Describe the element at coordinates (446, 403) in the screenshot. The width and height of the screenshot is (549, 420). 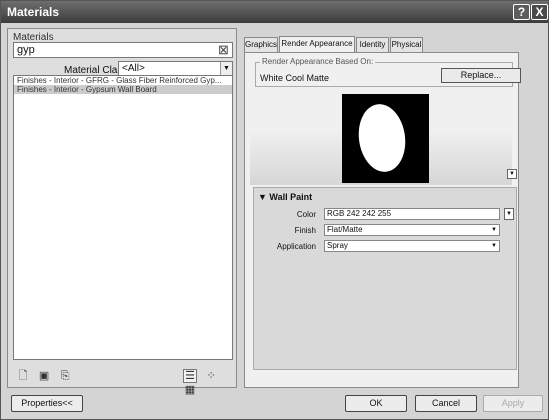
I see `cancel-button: Cancel` at that location.